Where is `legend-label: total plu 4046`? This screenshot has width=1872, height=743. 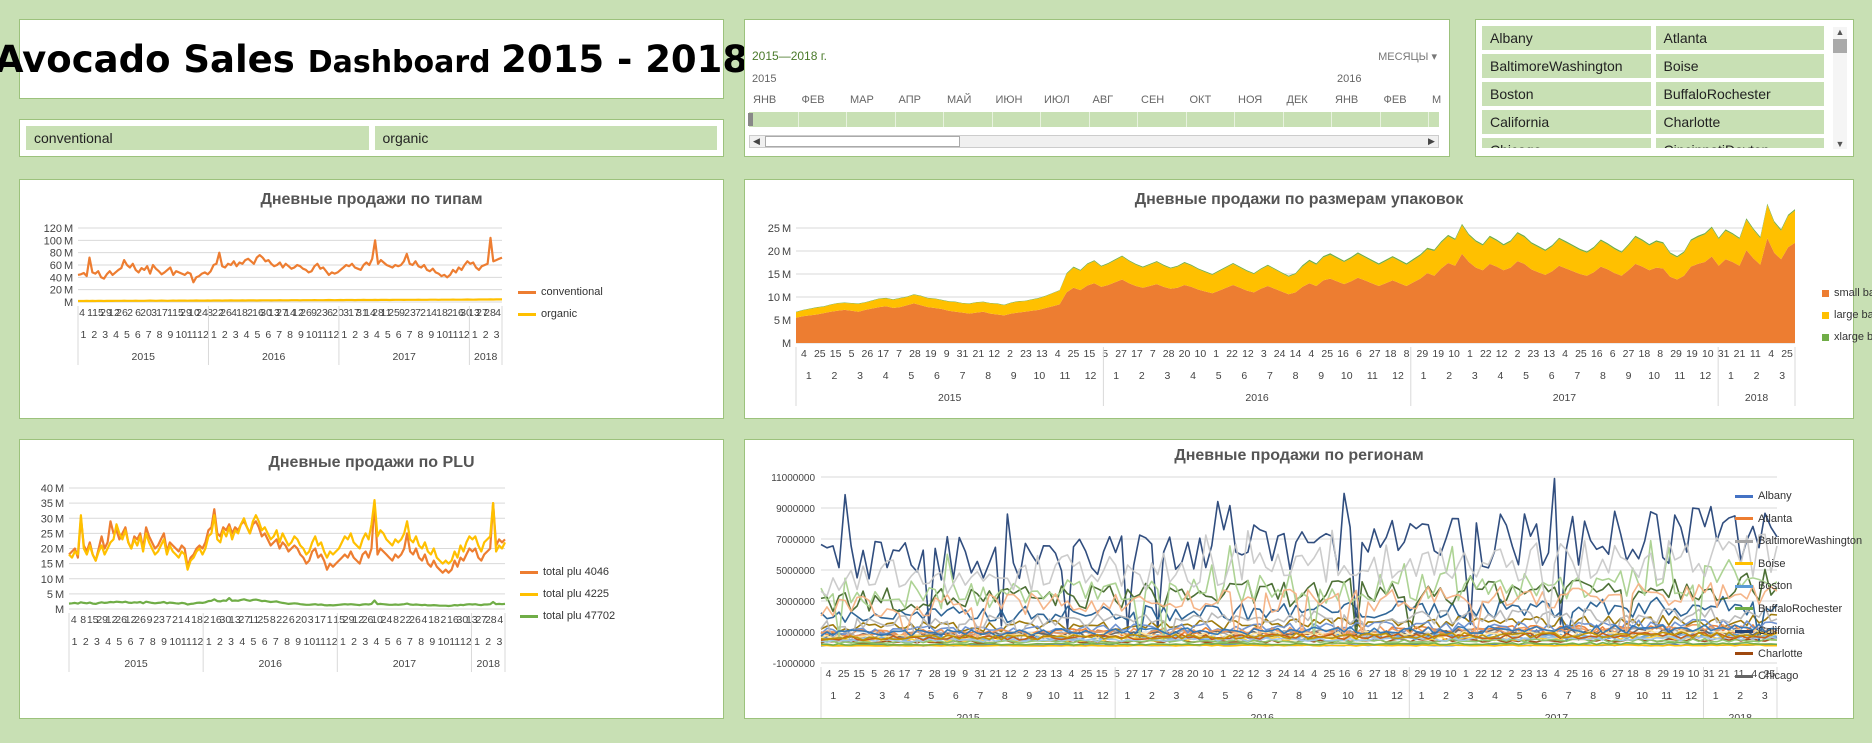 legend-label: total plu 4046 is located at coordinates (576, 572).